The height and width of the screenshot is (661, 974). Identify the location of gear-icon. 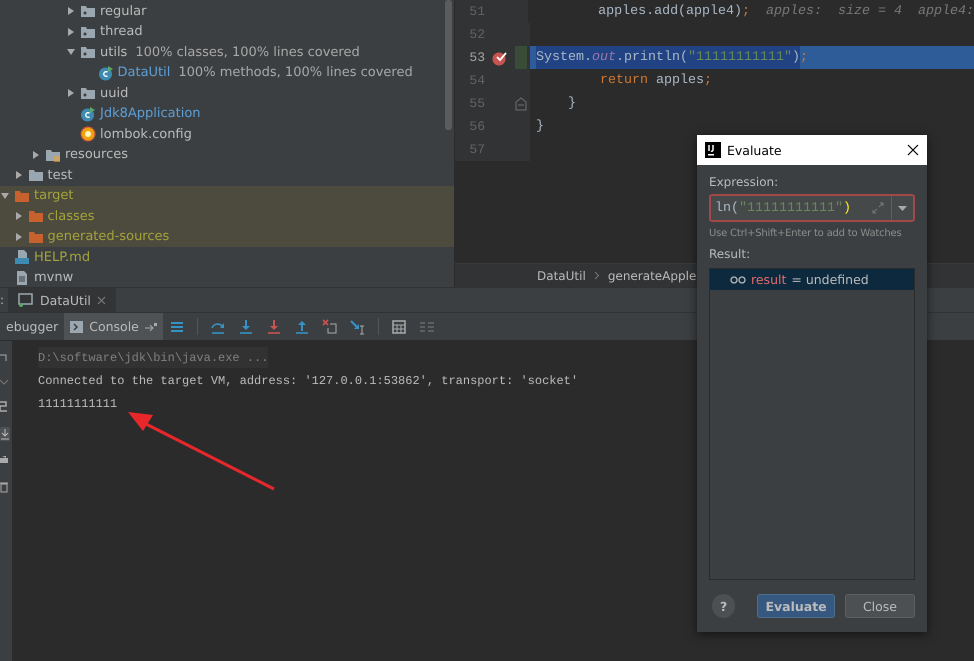
(88, 134).